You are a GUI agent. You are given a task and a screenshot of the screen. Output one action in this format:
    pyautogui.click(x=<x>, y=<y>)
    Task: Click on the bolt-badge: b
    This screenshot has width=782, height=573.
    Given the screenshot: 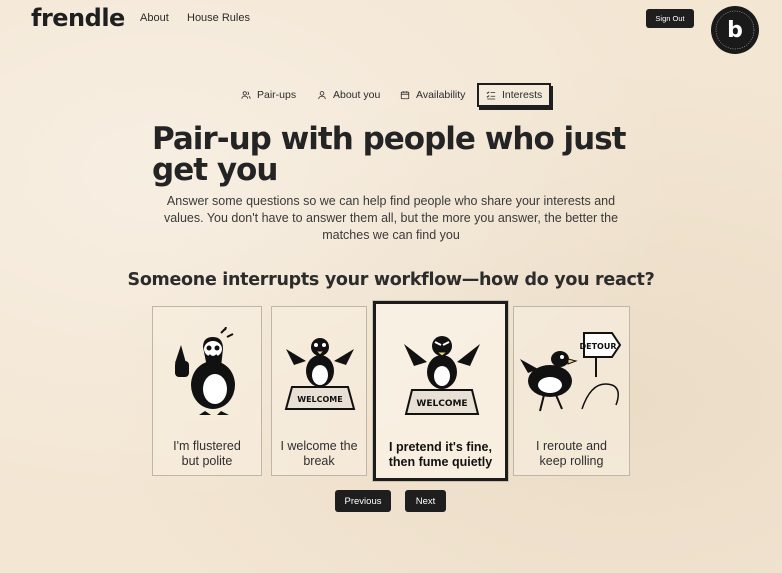 What is the action you would take?
    pyautogui.click(x=735, y=30)
    